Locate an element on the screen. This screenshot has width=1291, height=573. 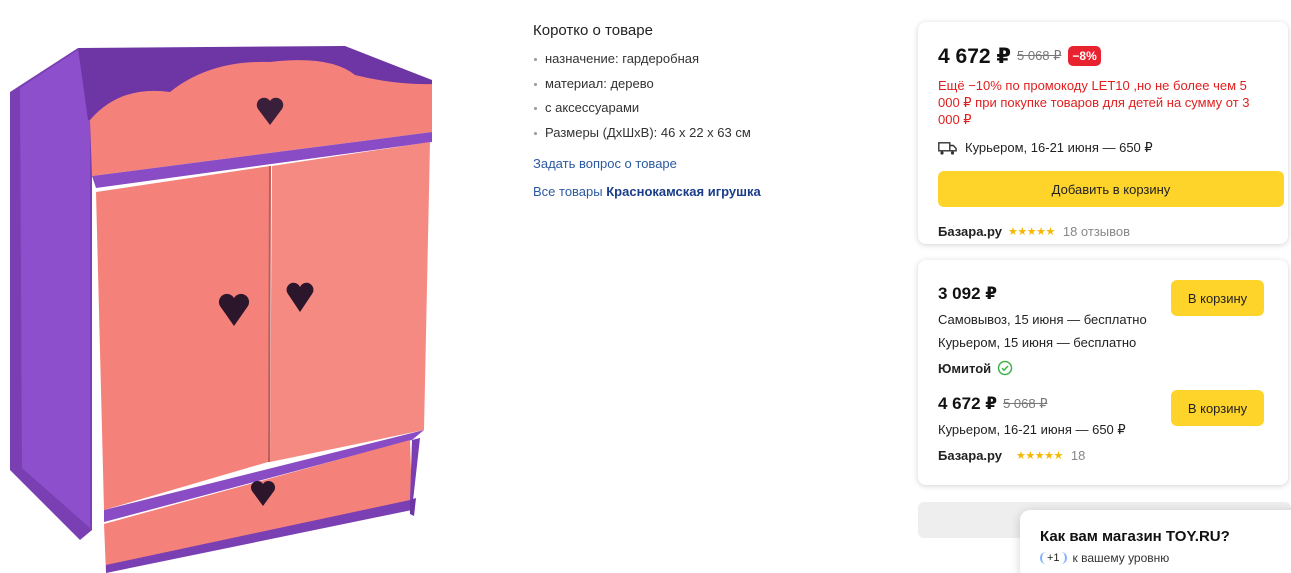
brand-name: Краснокамская игрушка is located at coordinates (683, 191).